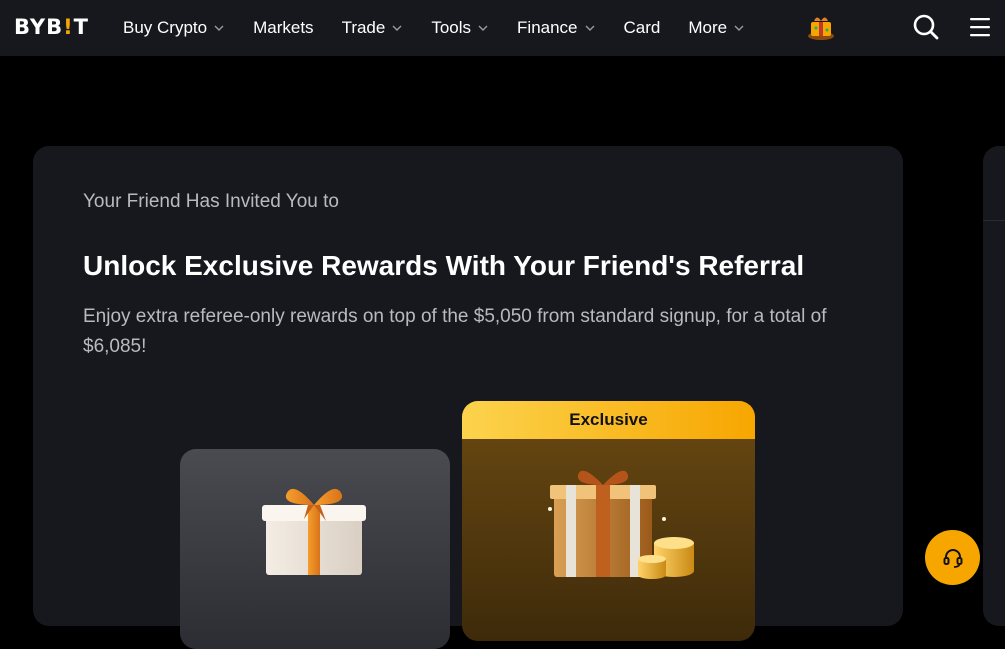 The image size is (1005, 649). What do you see at coordinates (39, 27) in the screenshot?
I see `logo-text-left: BYB` at bounding box center [39, 27].